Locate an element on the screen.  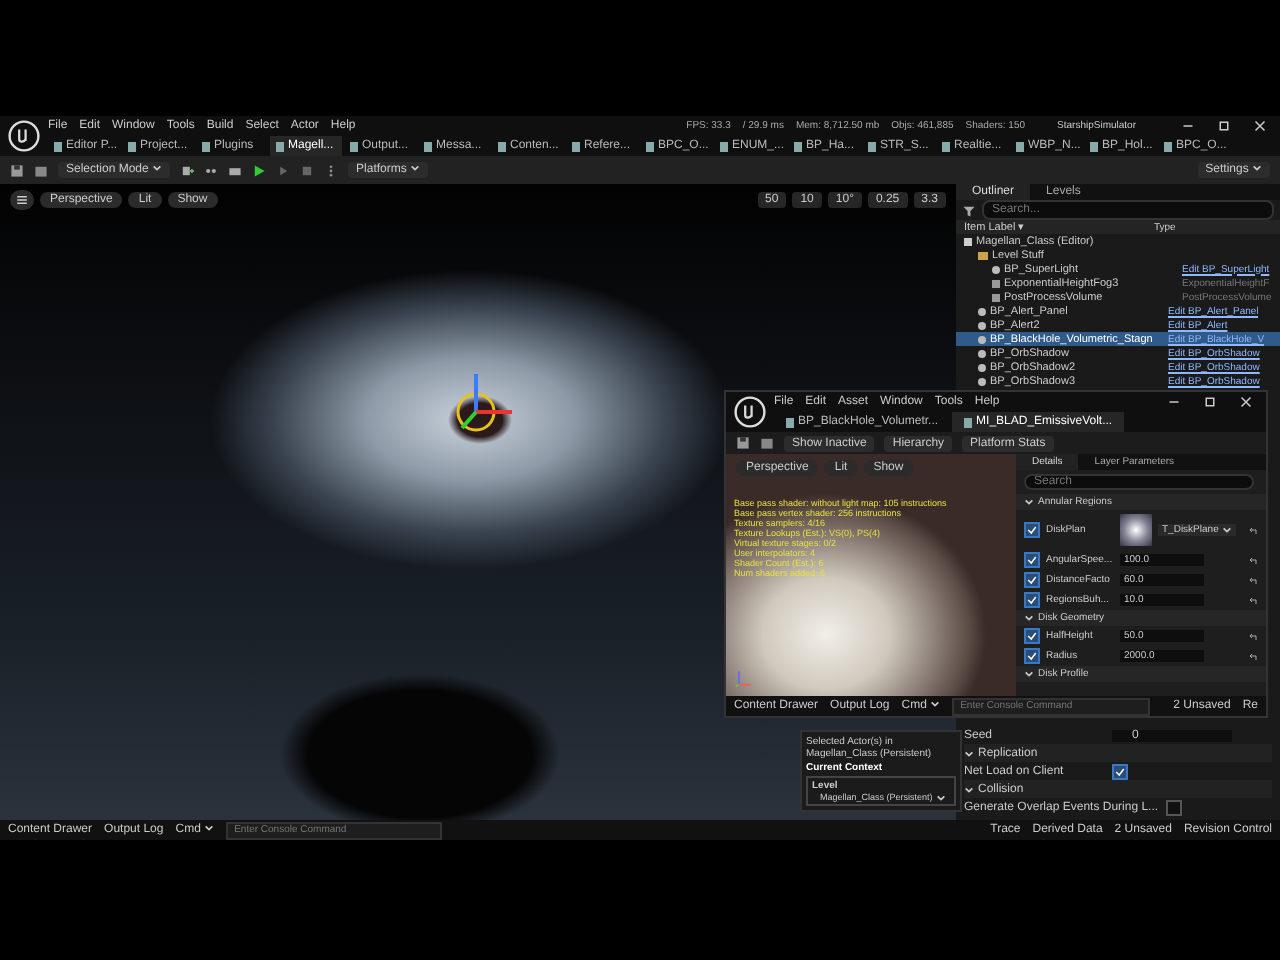
add-actor-icon is located at coordinates (187, 170).